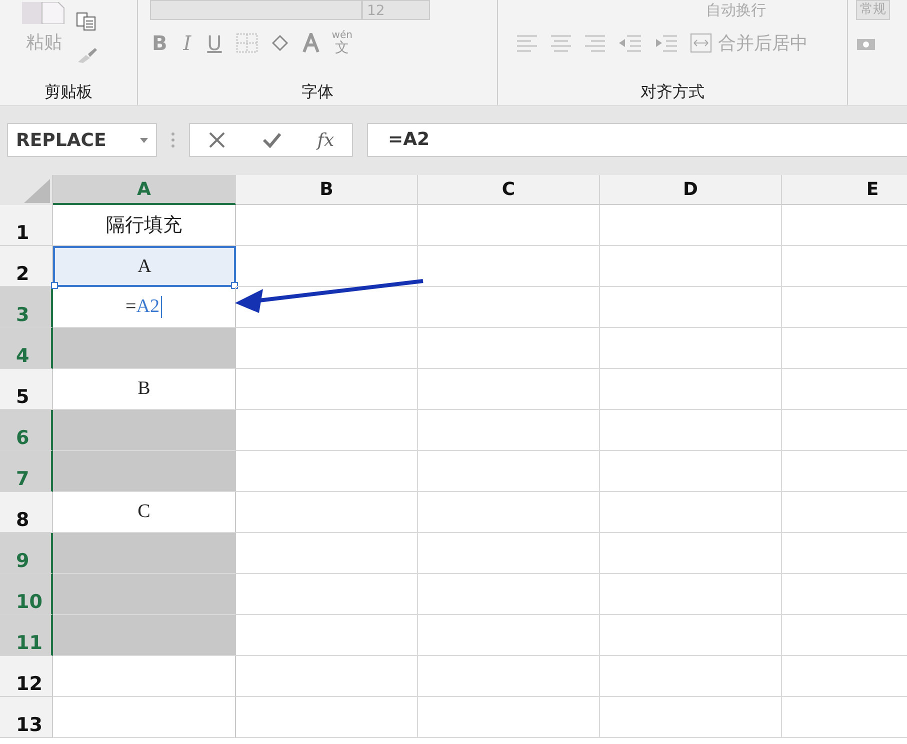 Image resolution: width=907 pixels, height=744 pixels. I want to click on row-header: 6, so click(26, 430).